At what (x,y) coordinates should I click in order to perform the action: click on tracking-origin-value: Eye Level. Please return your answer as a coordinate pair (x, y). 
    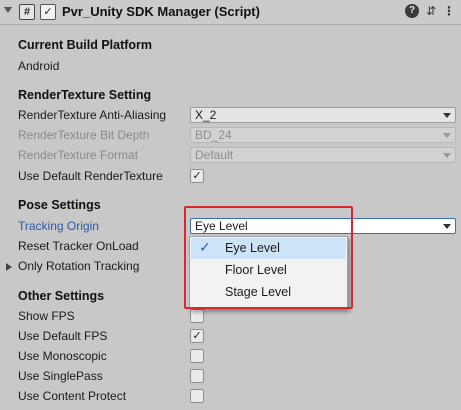
    Looking at the image, I should click on (221, 226).